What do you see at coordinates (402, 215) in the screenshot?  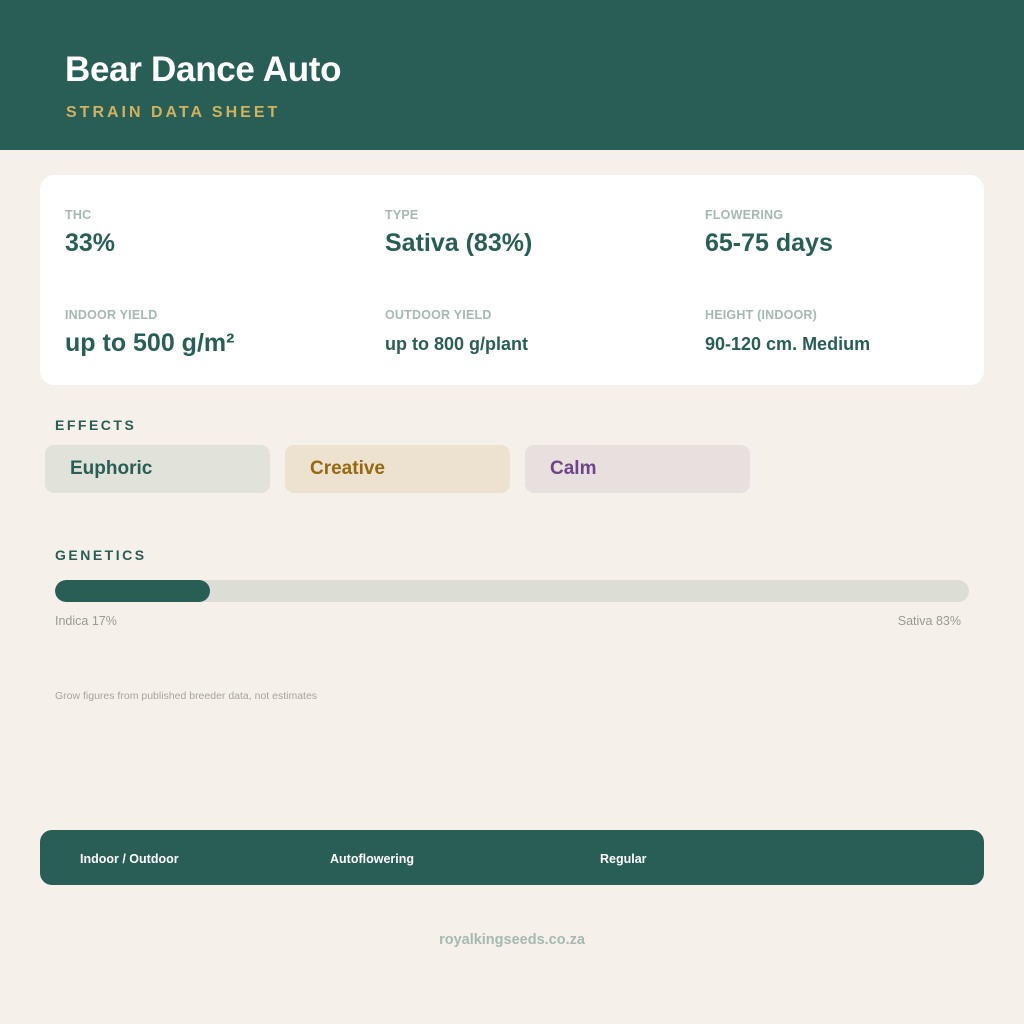 I see `stat-label: TYPE` at bounding box center [402, 215].